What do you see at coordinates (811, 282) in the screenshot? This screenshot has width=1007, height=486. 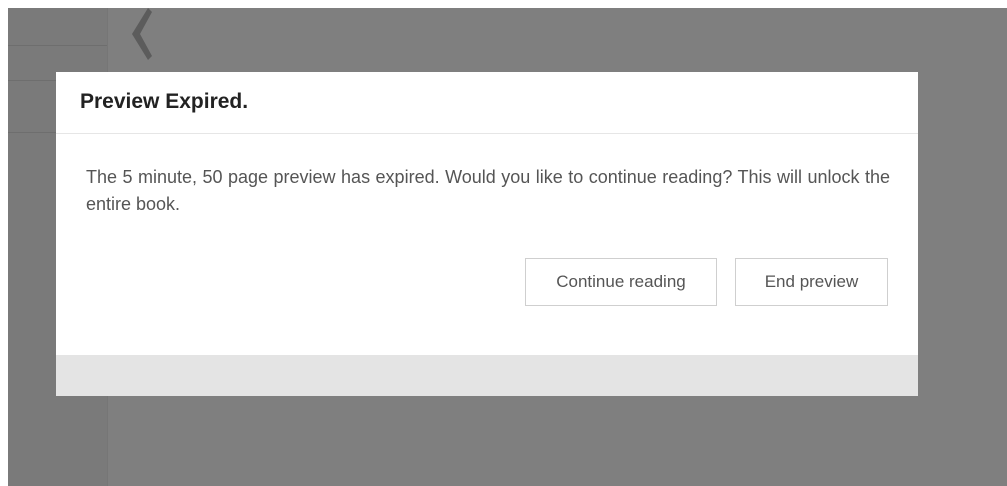 I see `end-preview-button: End preview` at bounding box center [811, 282].